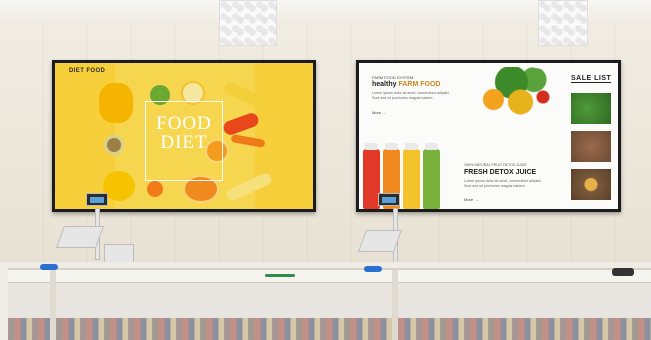  What do you see at coordinates (500, 172) in the screenshot?
I see `juice-headline: FRESH DETOX JUICE` at bounding box center [500, 172].